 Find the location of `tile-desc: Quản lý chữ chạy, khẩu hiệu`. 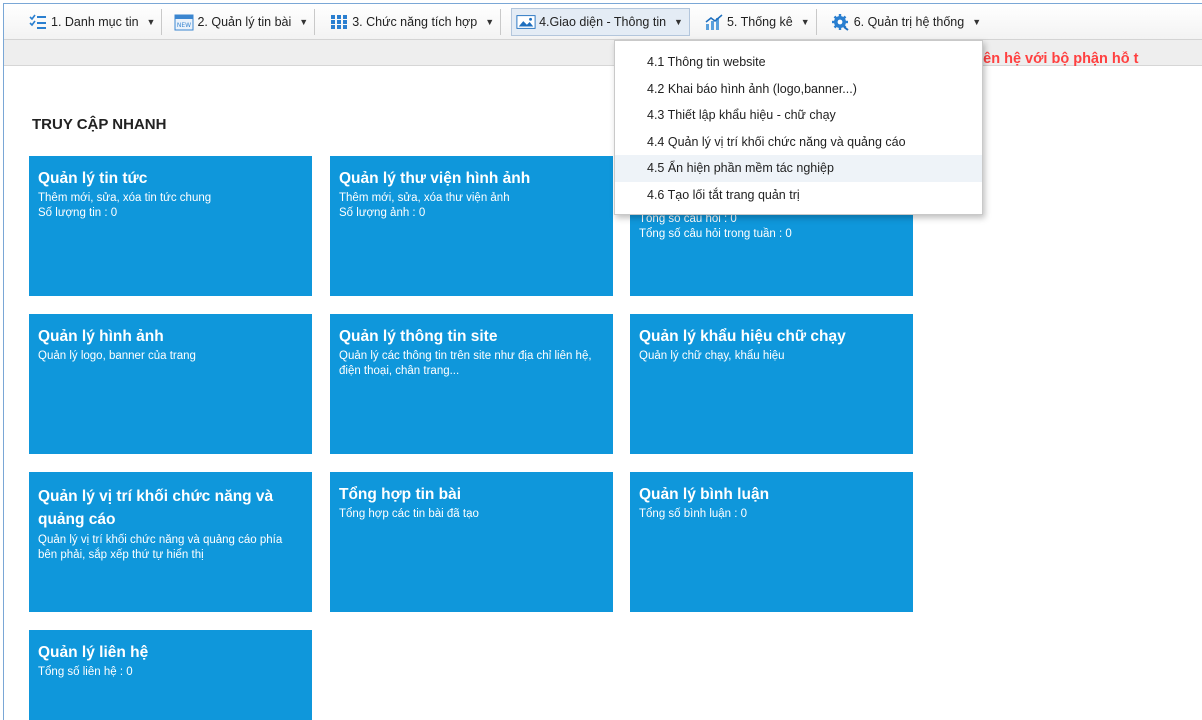

tile-desc: Quản lý chữ chạy, khẩu hiệu is located at coordinates (712, 356).